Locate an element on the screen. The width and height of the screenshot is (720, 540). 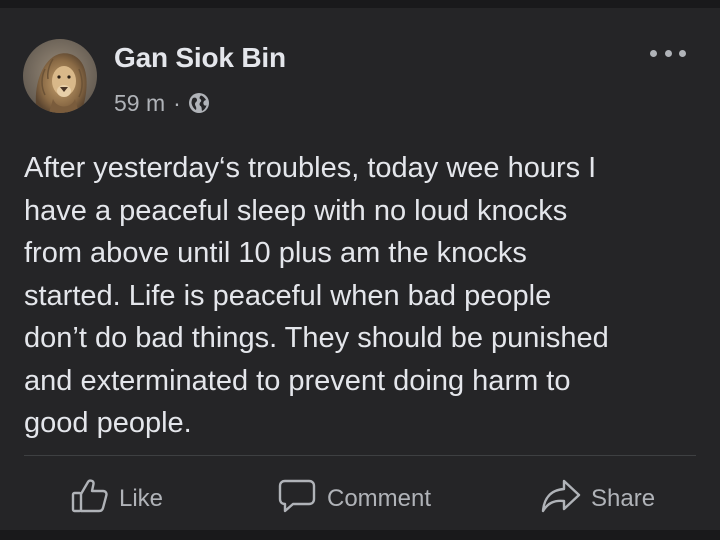
globe-icon is located at coordinates (199, 103).